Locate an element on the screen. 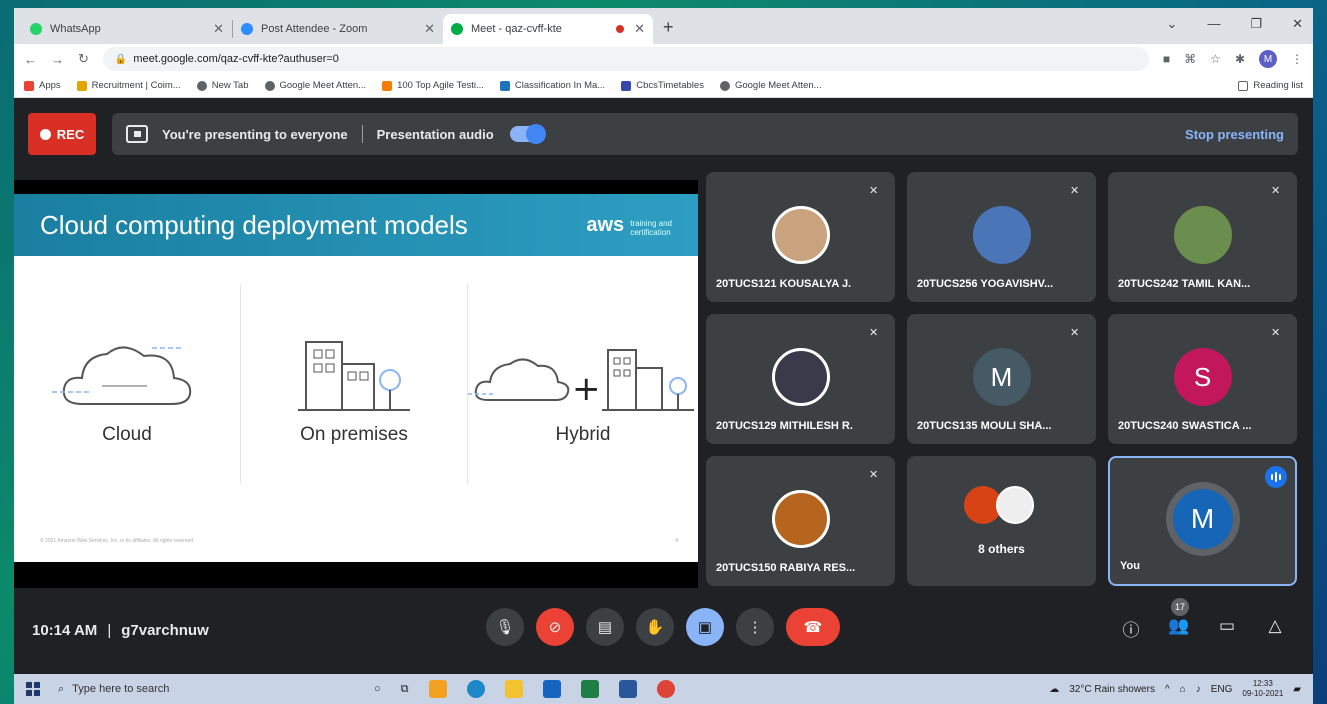 The image size is (1327, 704). volume-icon: ♪ is located at coordinates (1198, 689).